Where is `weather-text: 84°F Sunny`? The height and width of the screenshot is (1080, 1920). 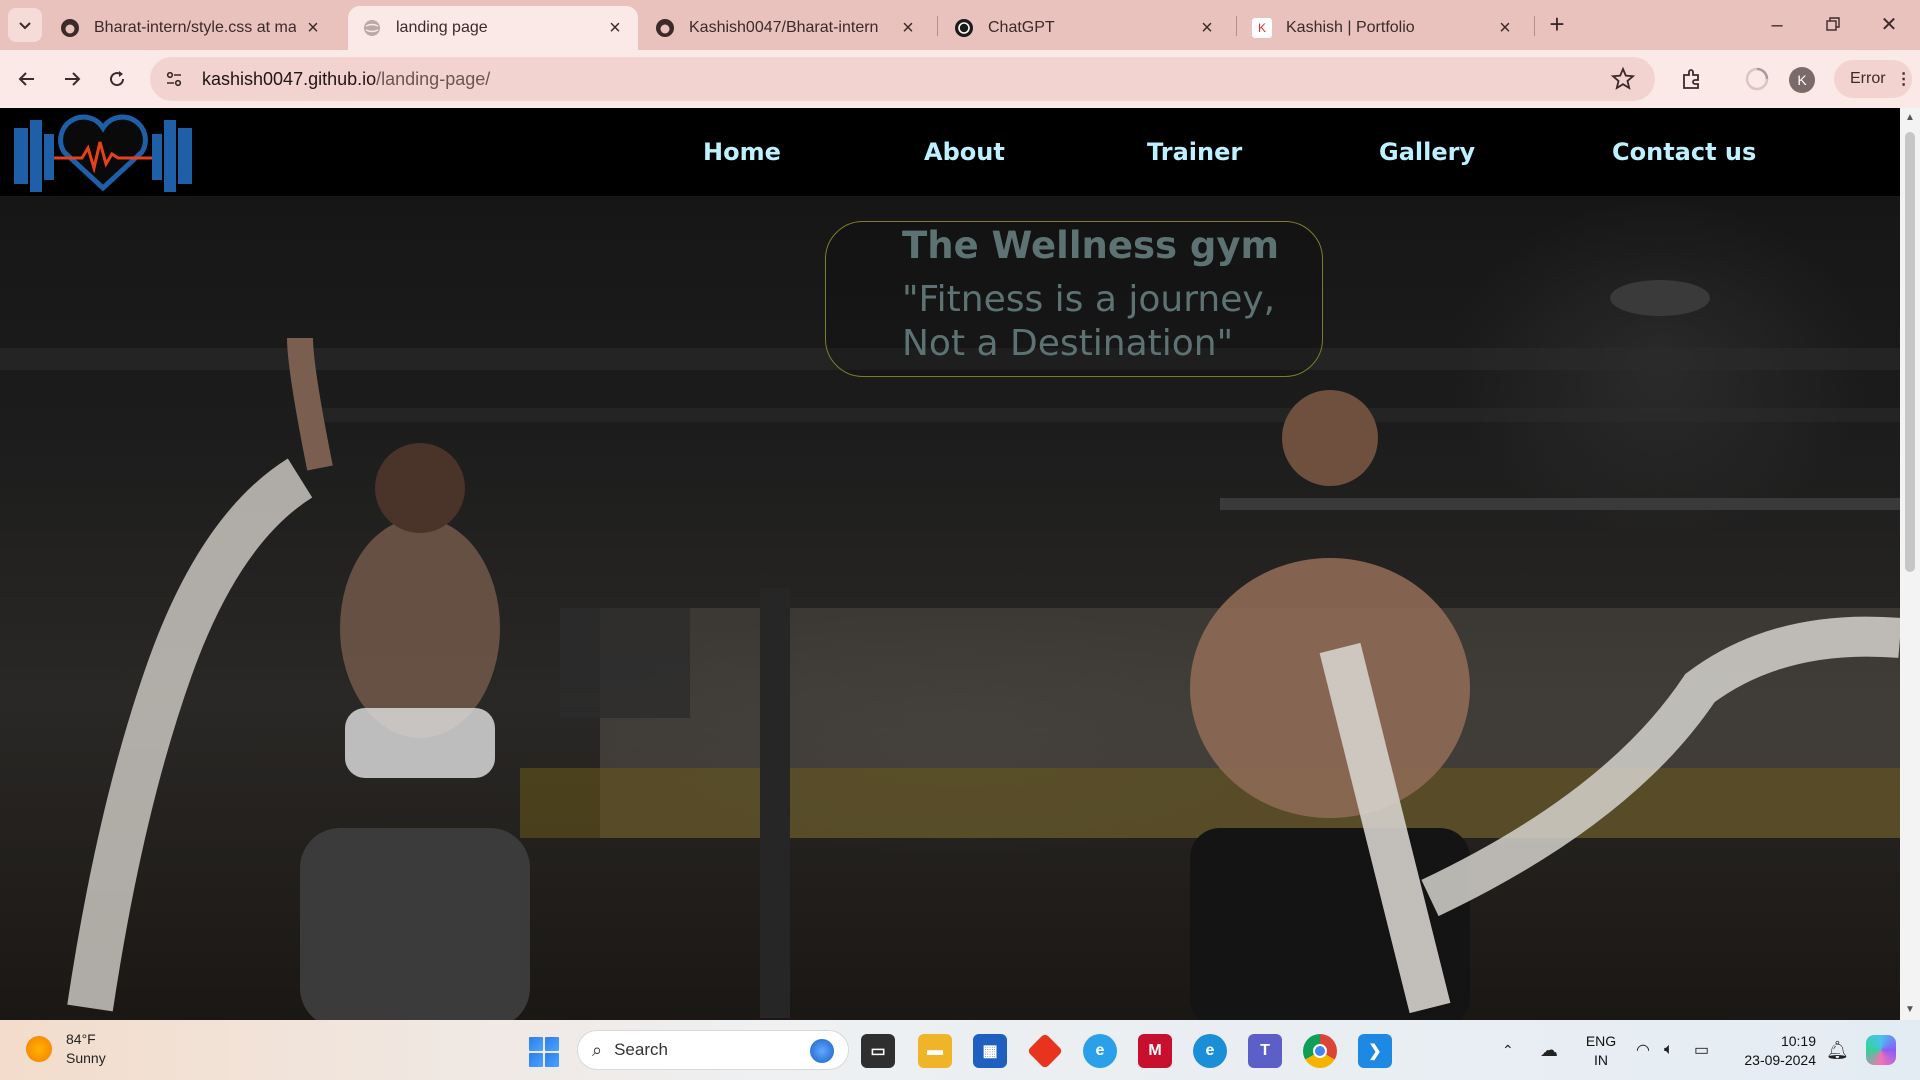 weather-text: 84°F Sunny is located at coordinates (86, 1049).